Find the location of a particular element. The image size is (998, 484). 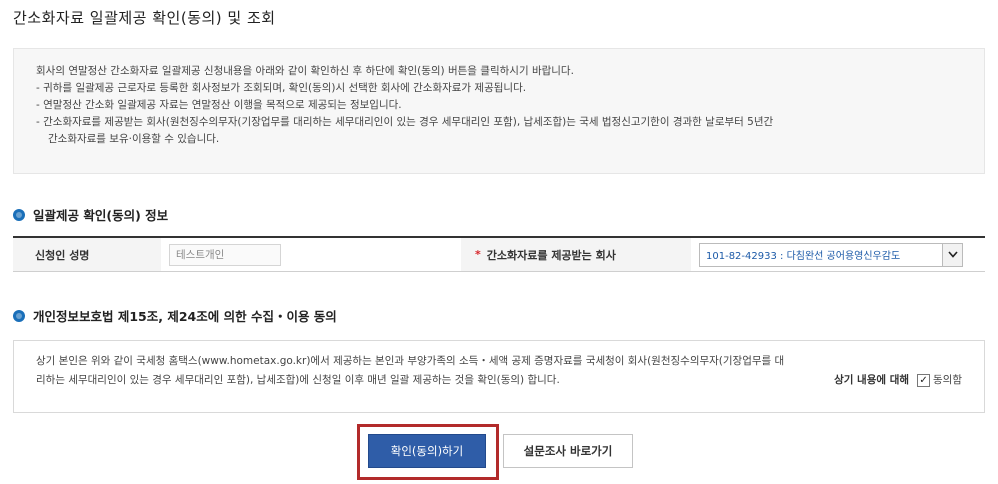

required-mark: * is located at coordinates (478, 254).